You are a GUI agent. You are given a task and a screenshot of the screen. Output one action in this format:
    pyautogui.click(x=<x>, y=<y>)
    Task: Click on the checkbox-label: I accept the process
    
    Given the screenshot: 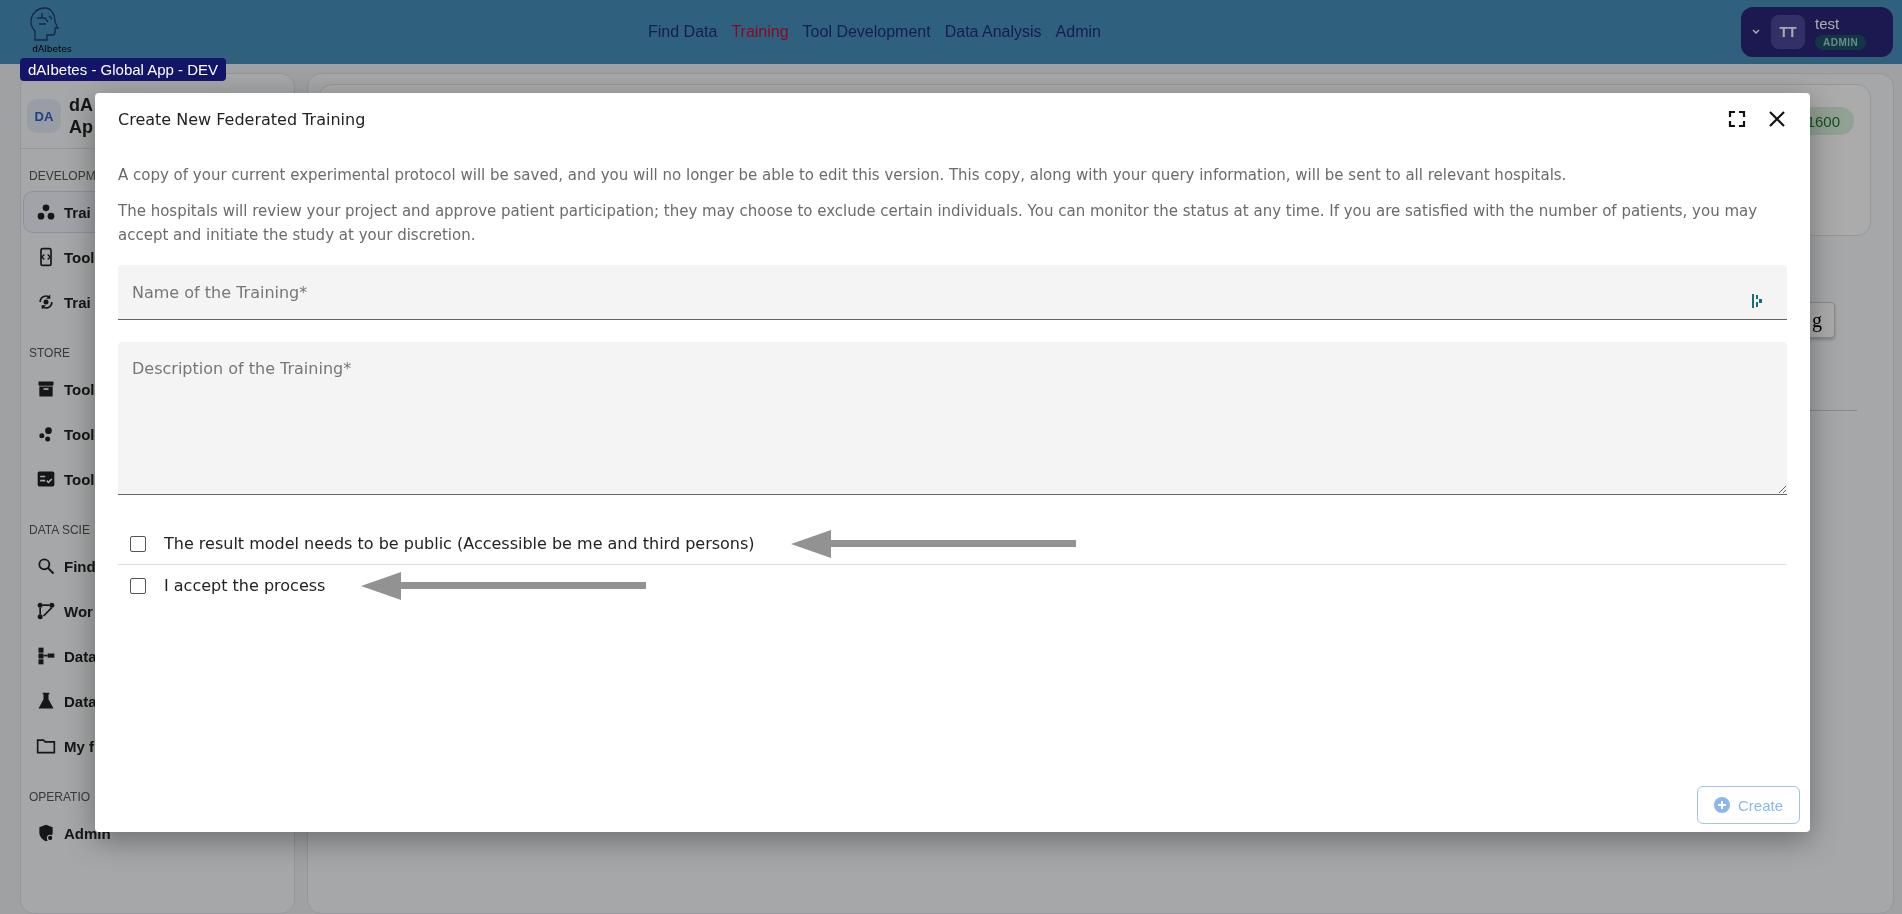 What is the action you would take?
    pyautogui.click(x=245, y=585)
    